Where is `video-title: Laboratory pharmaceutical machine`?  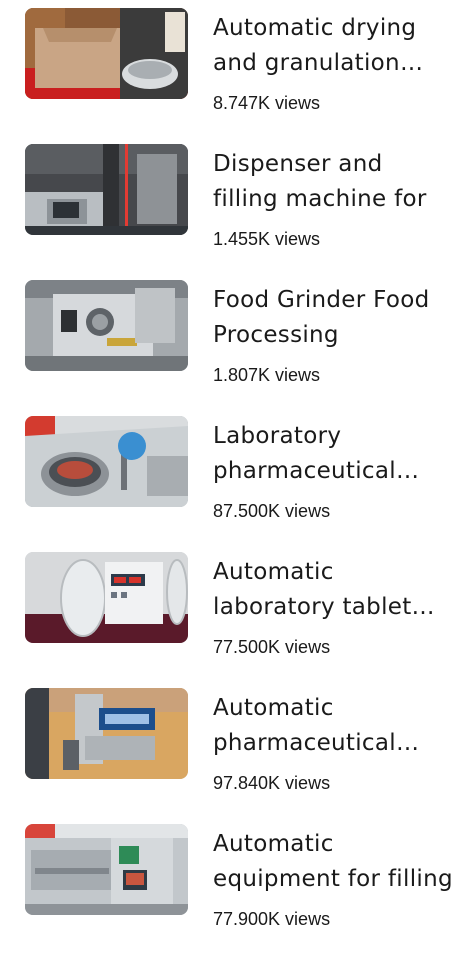 video-title: Laboratory pharmaceutical machine is located at coordinates (333, 454).